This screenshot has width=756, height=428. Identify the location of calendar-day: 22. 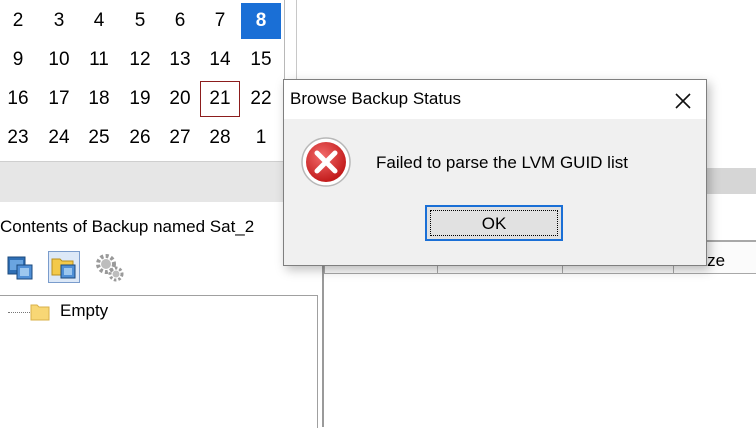
(261, 99).